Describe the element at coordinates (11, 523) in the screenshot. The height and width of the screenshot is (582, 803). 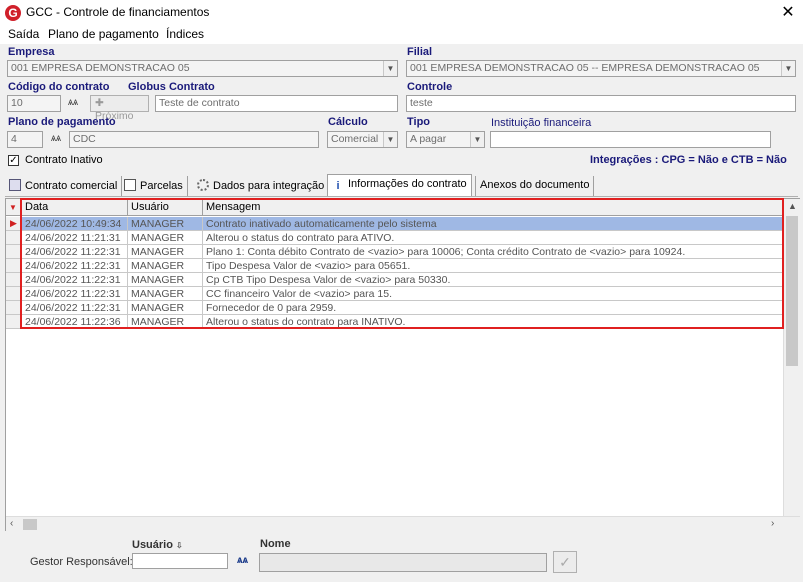
I see `scroll-left-icon: ‹` at that location.